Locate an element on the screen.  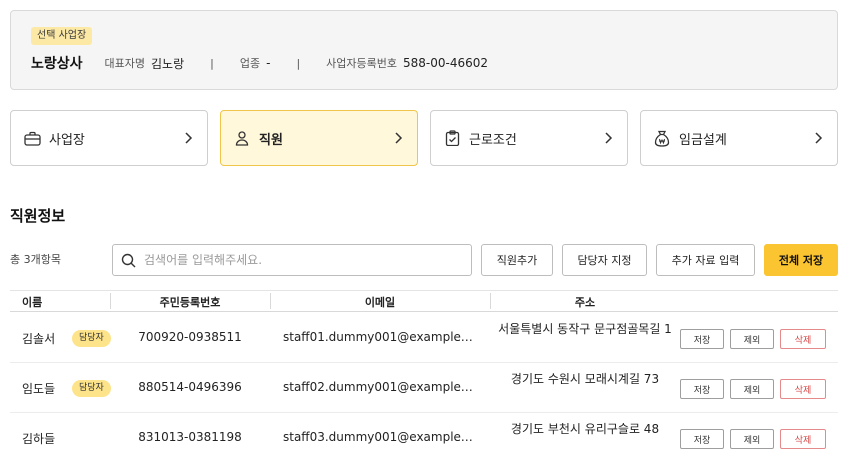
search-icon is located at coordinates (128, 260).